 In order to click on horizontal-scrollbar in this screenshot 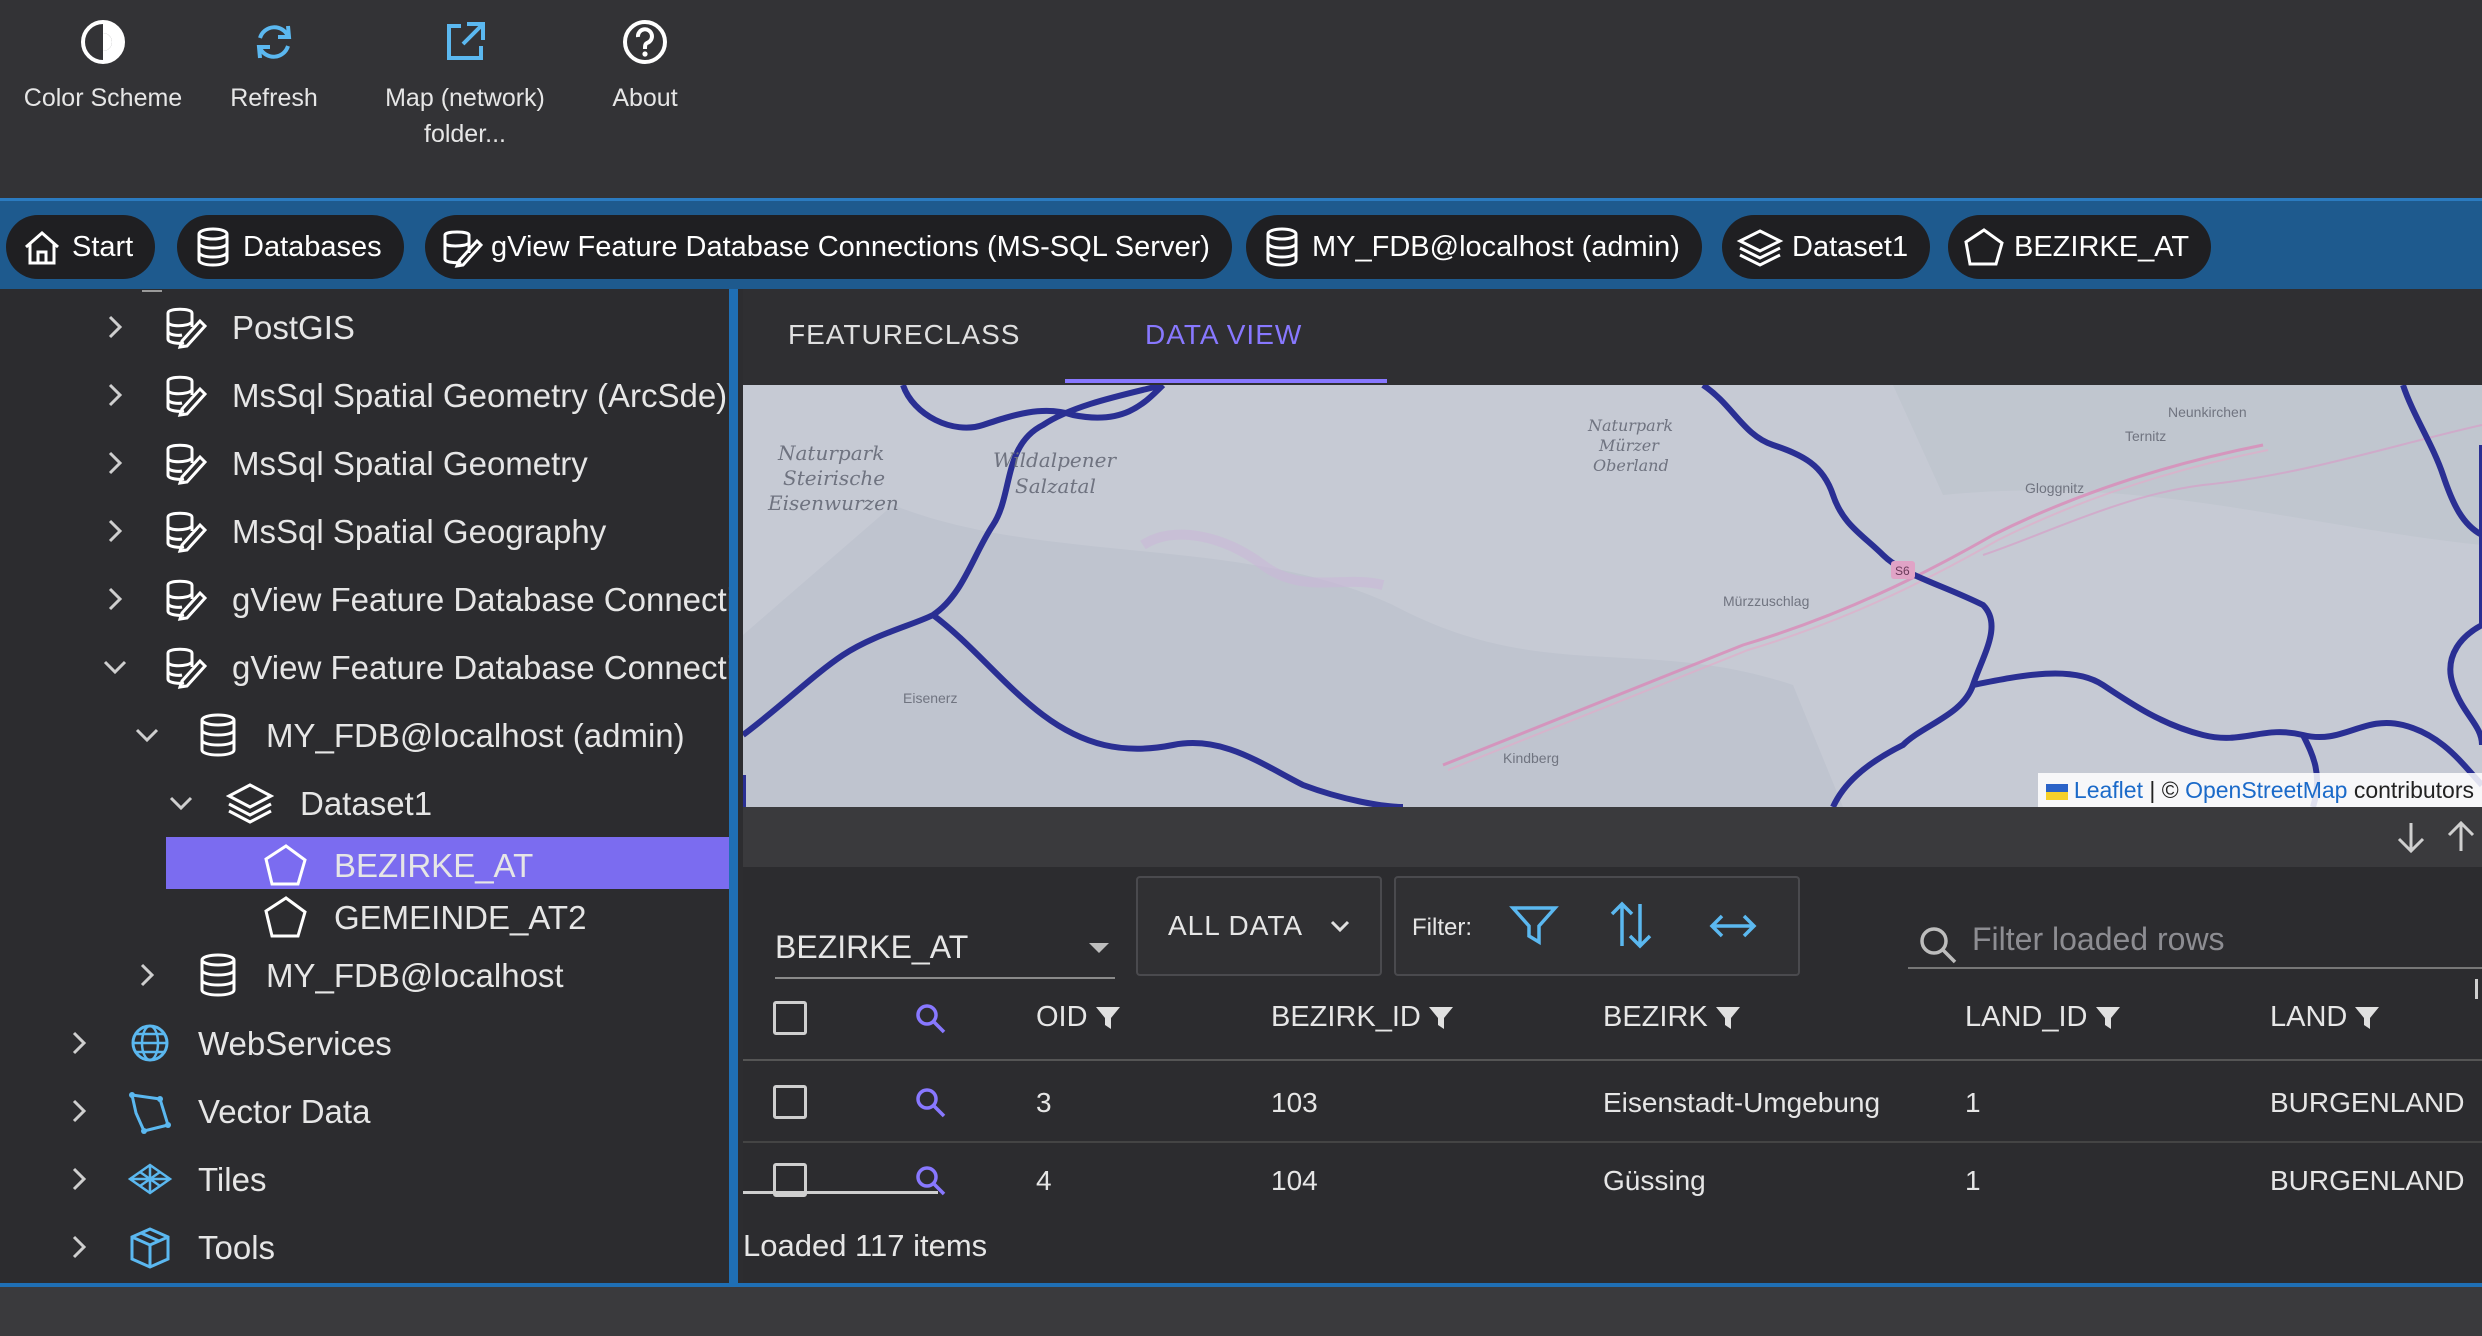, I will do `click(840, 1192)`.